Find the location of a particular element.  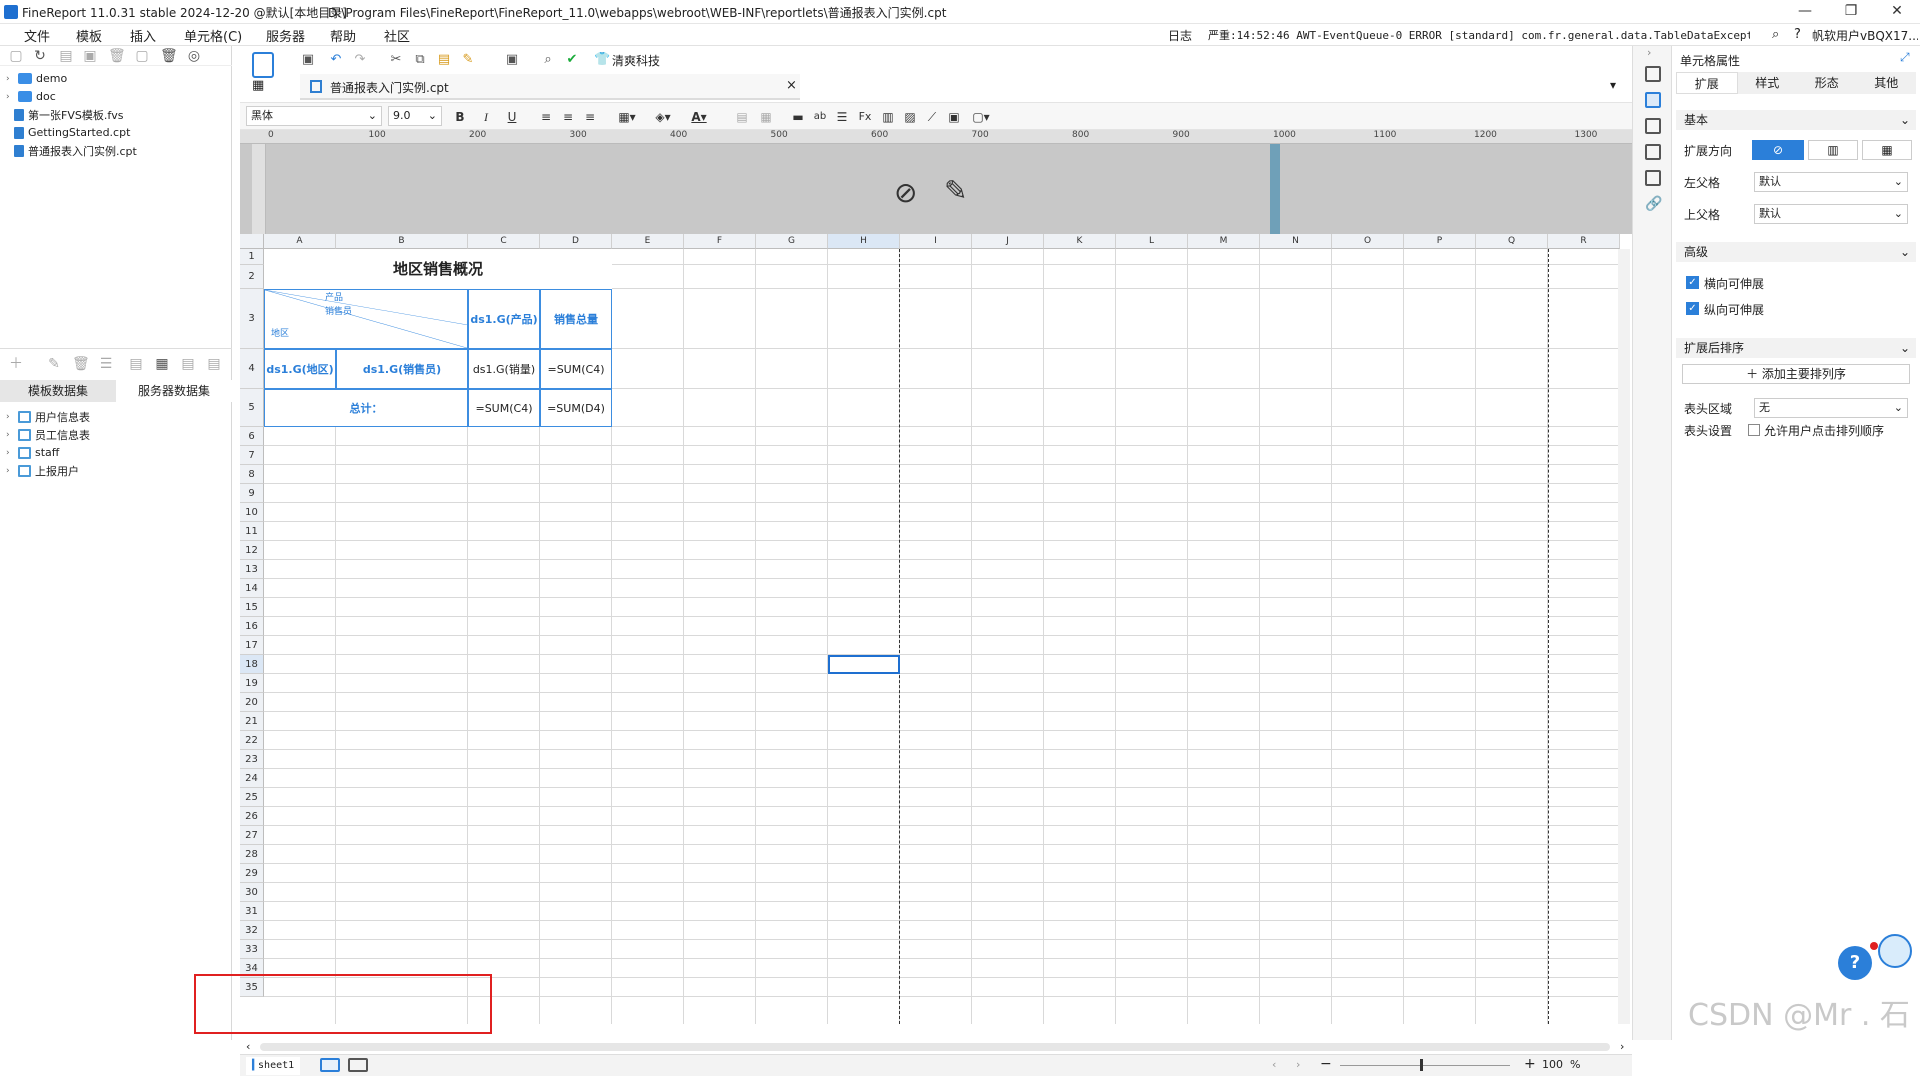

cell-b4: ds1.G(销售员) is located at coordinates (402, 369).